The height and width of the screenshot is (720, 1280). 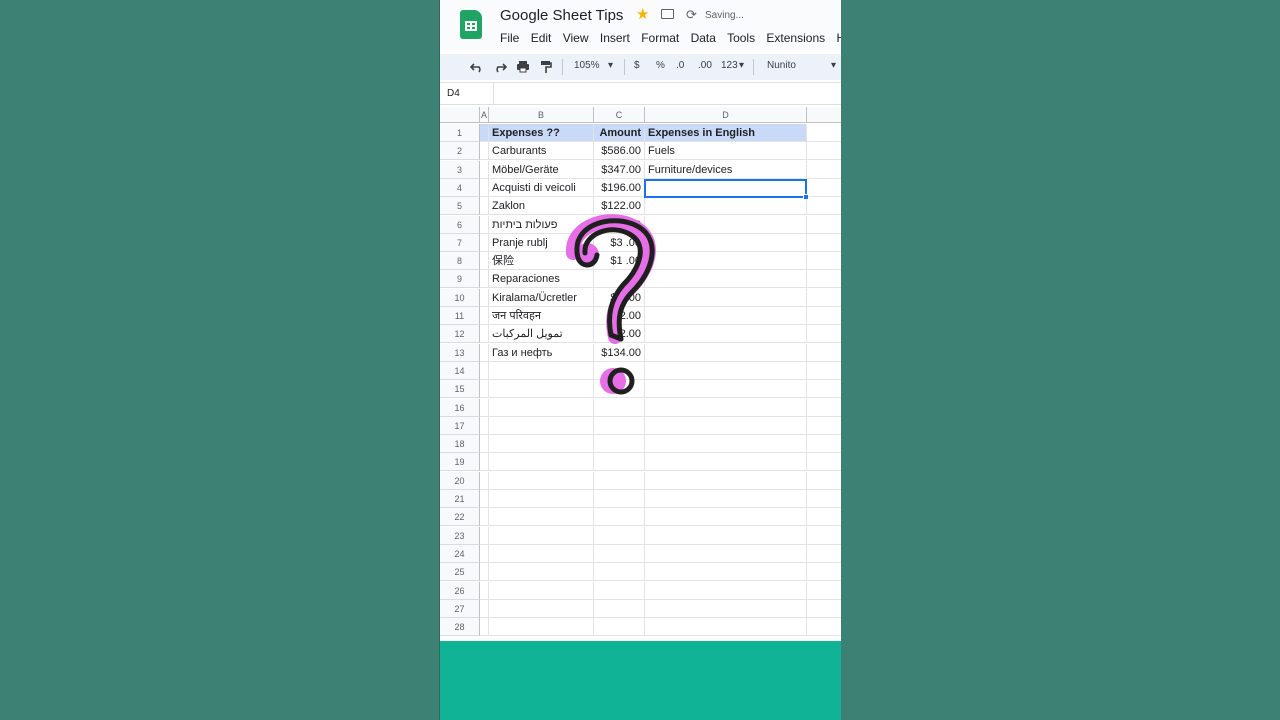 I want to click on zoom-select: 105%, so click(x=587, y=65).